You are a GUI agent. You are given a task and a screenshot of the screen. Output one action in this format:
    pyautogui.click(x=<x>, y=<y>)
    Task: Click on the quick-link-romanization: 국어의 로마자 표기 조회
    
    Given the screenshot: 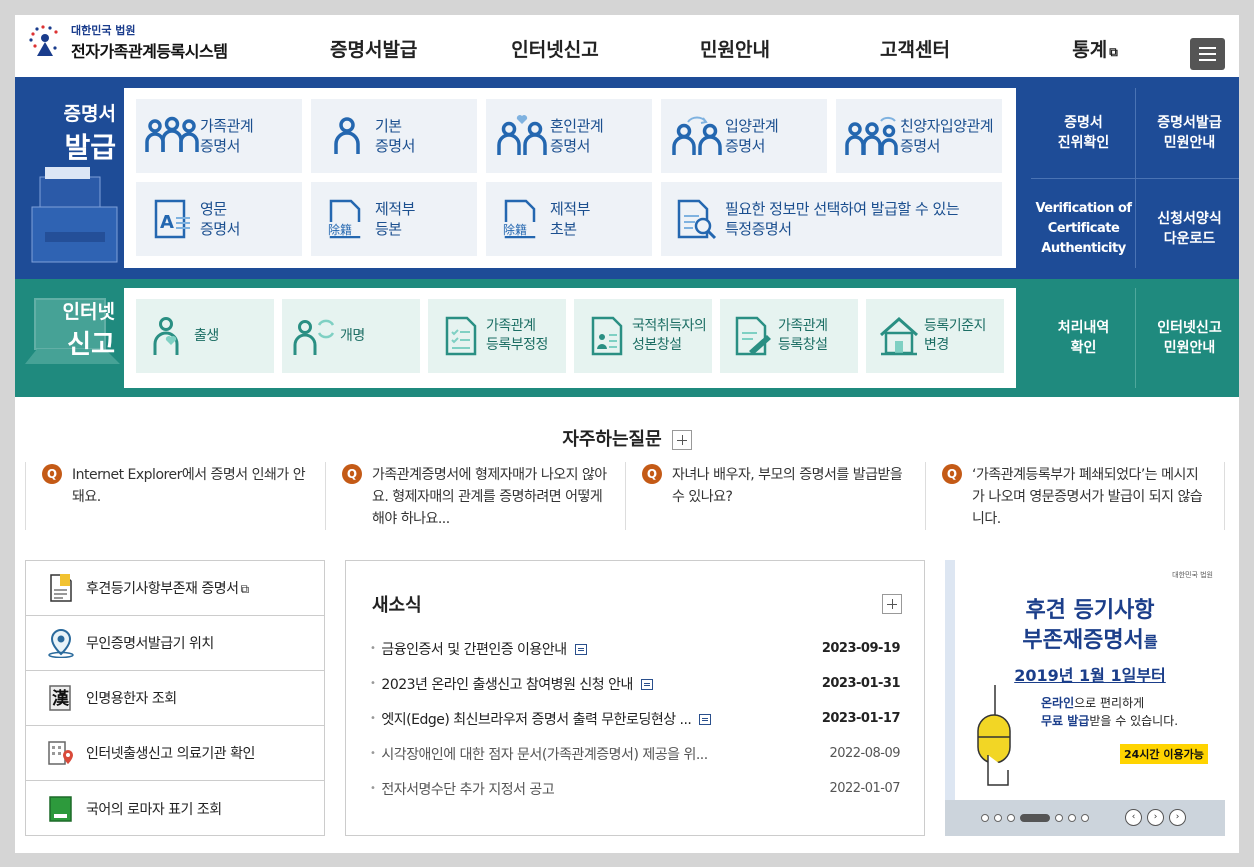 What is the action you would take?
    pyautogui.click(x=175, y=808)
    